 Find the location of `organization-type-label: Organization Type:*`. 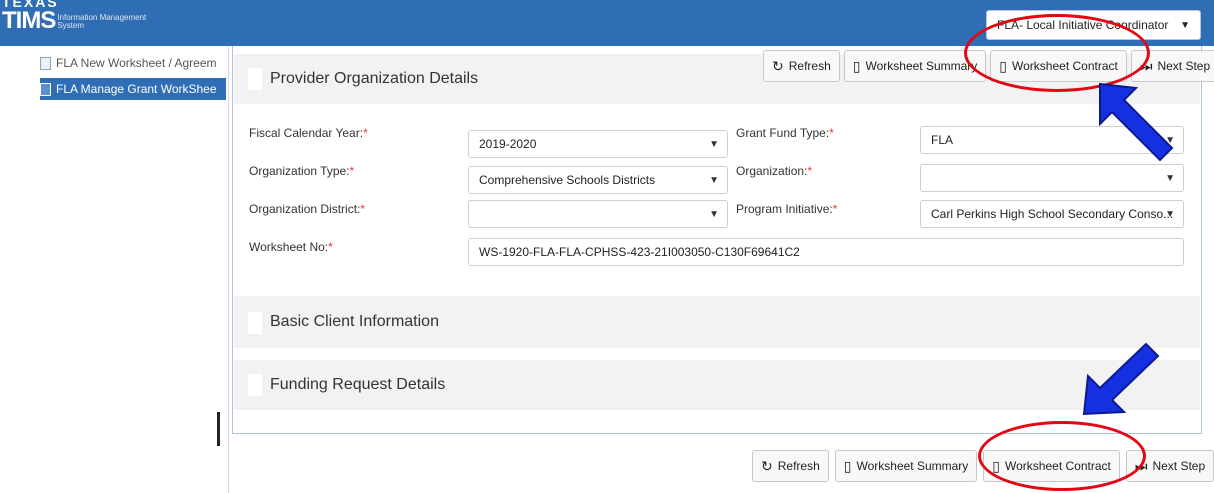

organization-type-label: Organization Type:* is located at coordinates (302, 171).